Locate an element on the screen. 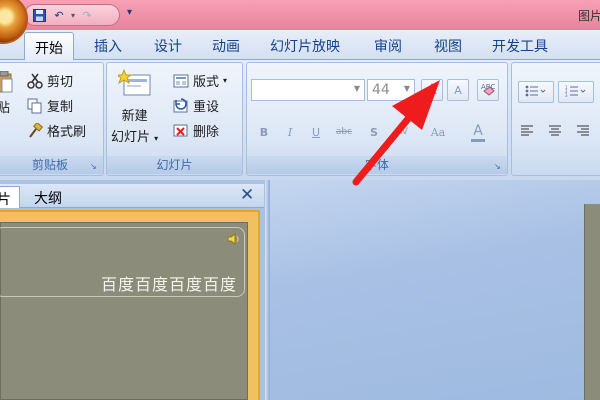 This screenshot has height=400, width=600. bold-button: B is located at coordinates (264, 132).